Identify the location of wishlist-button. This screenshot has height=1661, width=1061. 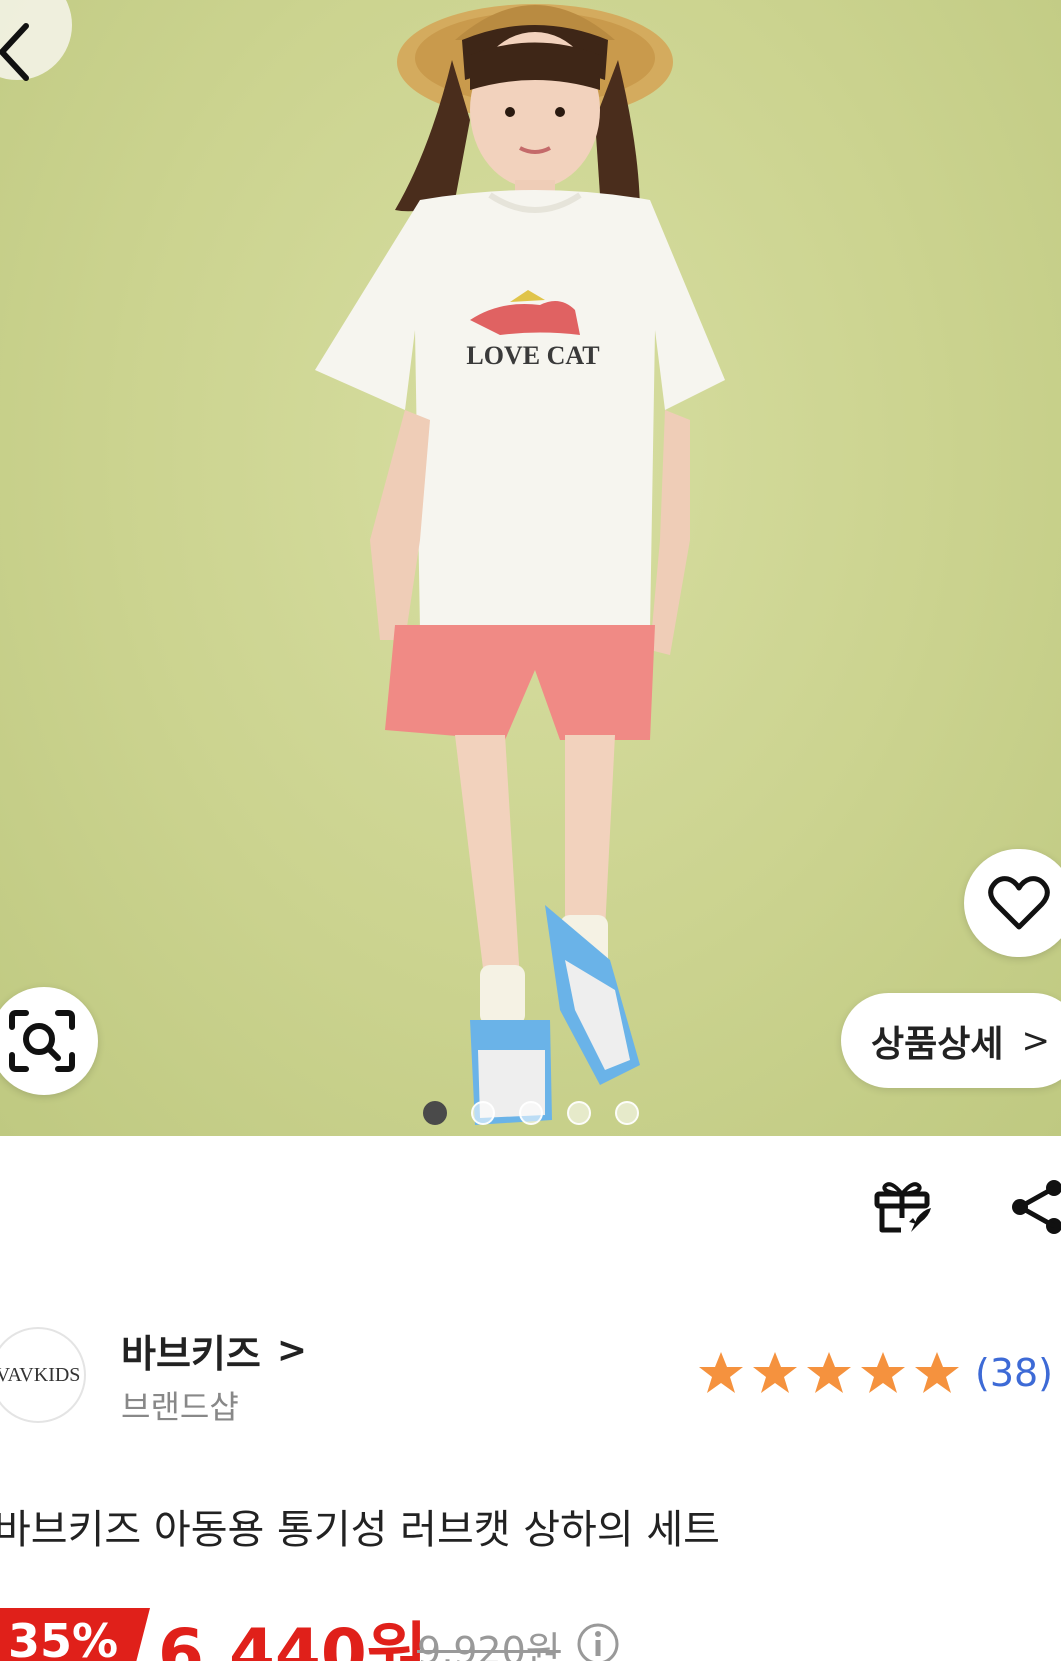
(1012, 903).